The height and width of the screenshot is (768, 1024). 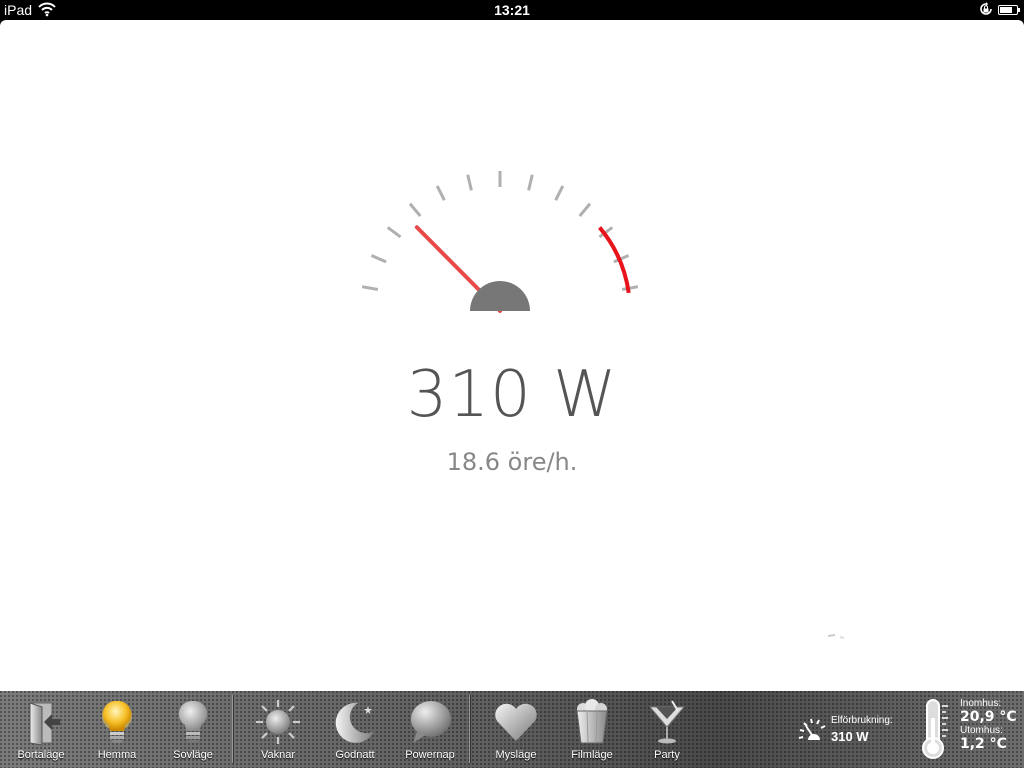 I want to click on scene-vaknar: Vaknar, so click(x=278, y=729).